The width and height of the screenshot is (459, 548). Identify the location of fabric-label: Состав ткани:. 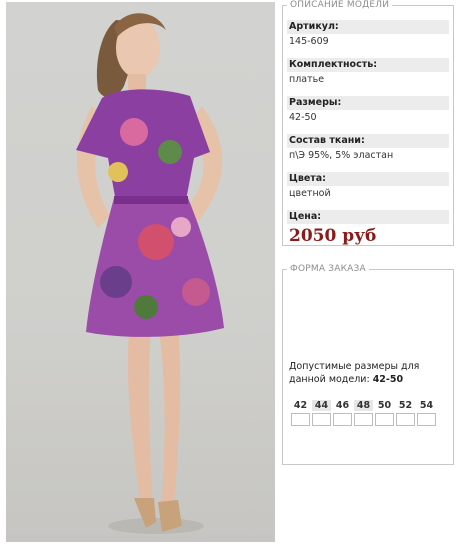
(368, 141).